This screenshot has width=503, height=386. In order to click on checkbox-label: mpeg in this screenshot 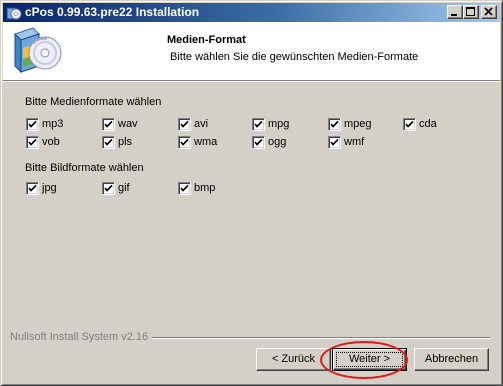, I will do `click(358, 124)`.